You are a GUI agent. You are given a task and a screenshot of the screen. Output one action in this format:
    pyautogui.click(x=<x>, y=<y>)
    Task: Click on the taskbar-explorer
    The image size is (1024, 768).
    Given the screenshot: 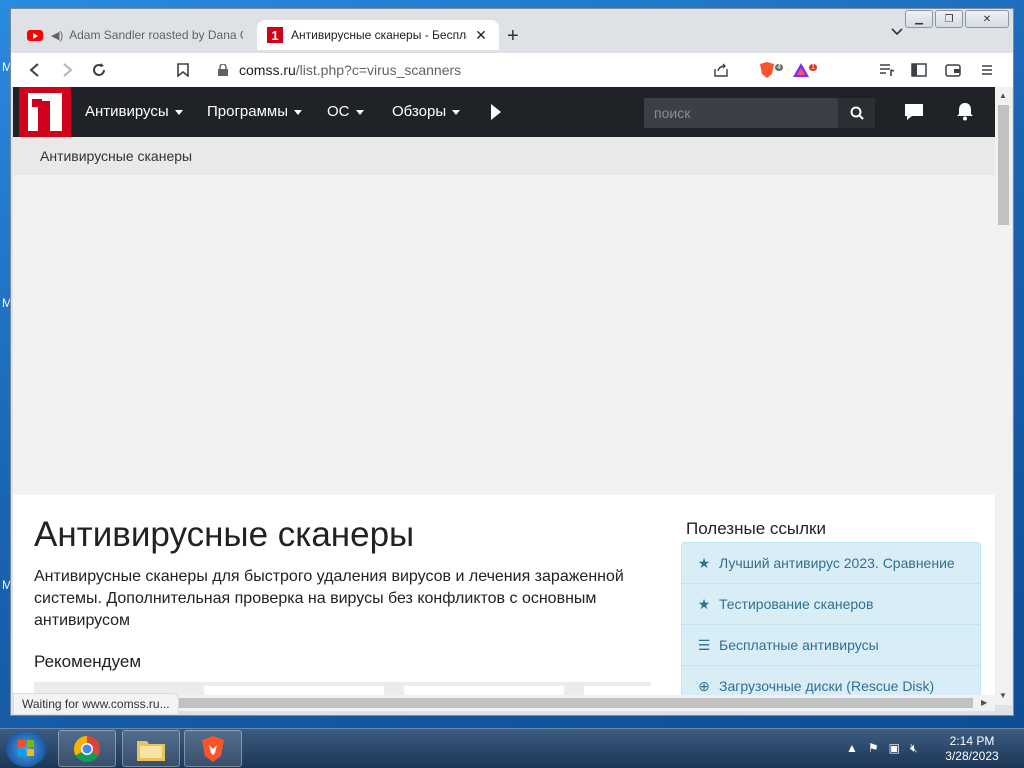 What is the action you would take?
    pyautogui.click(x=151, y=748)
    